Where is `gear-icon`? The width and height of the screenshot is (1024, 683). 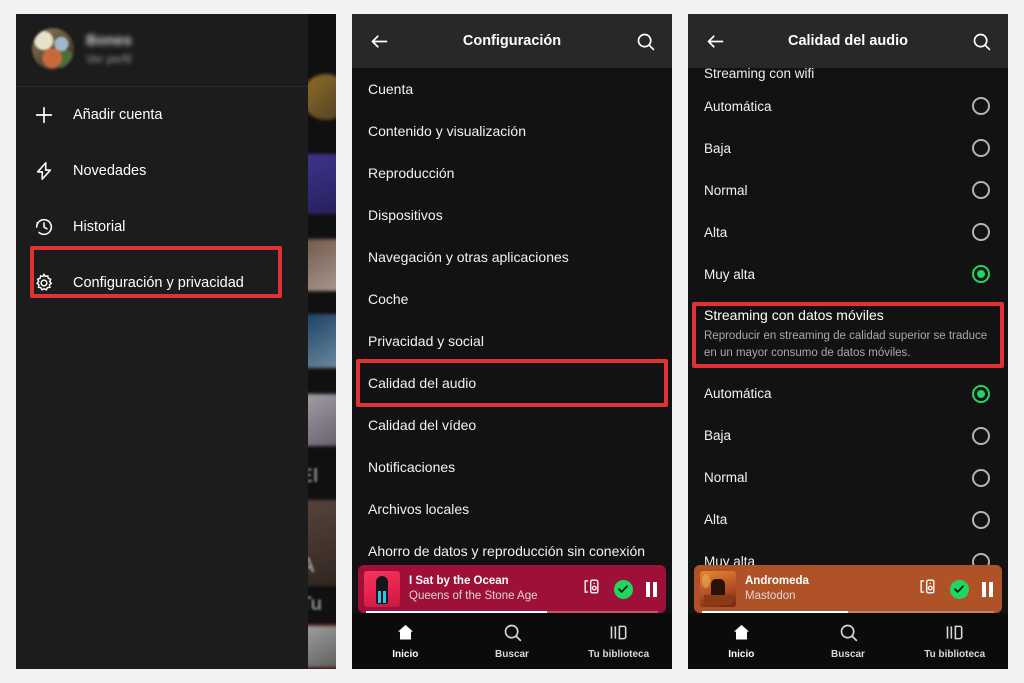 gear-icon is located at coordinates (44, 283).